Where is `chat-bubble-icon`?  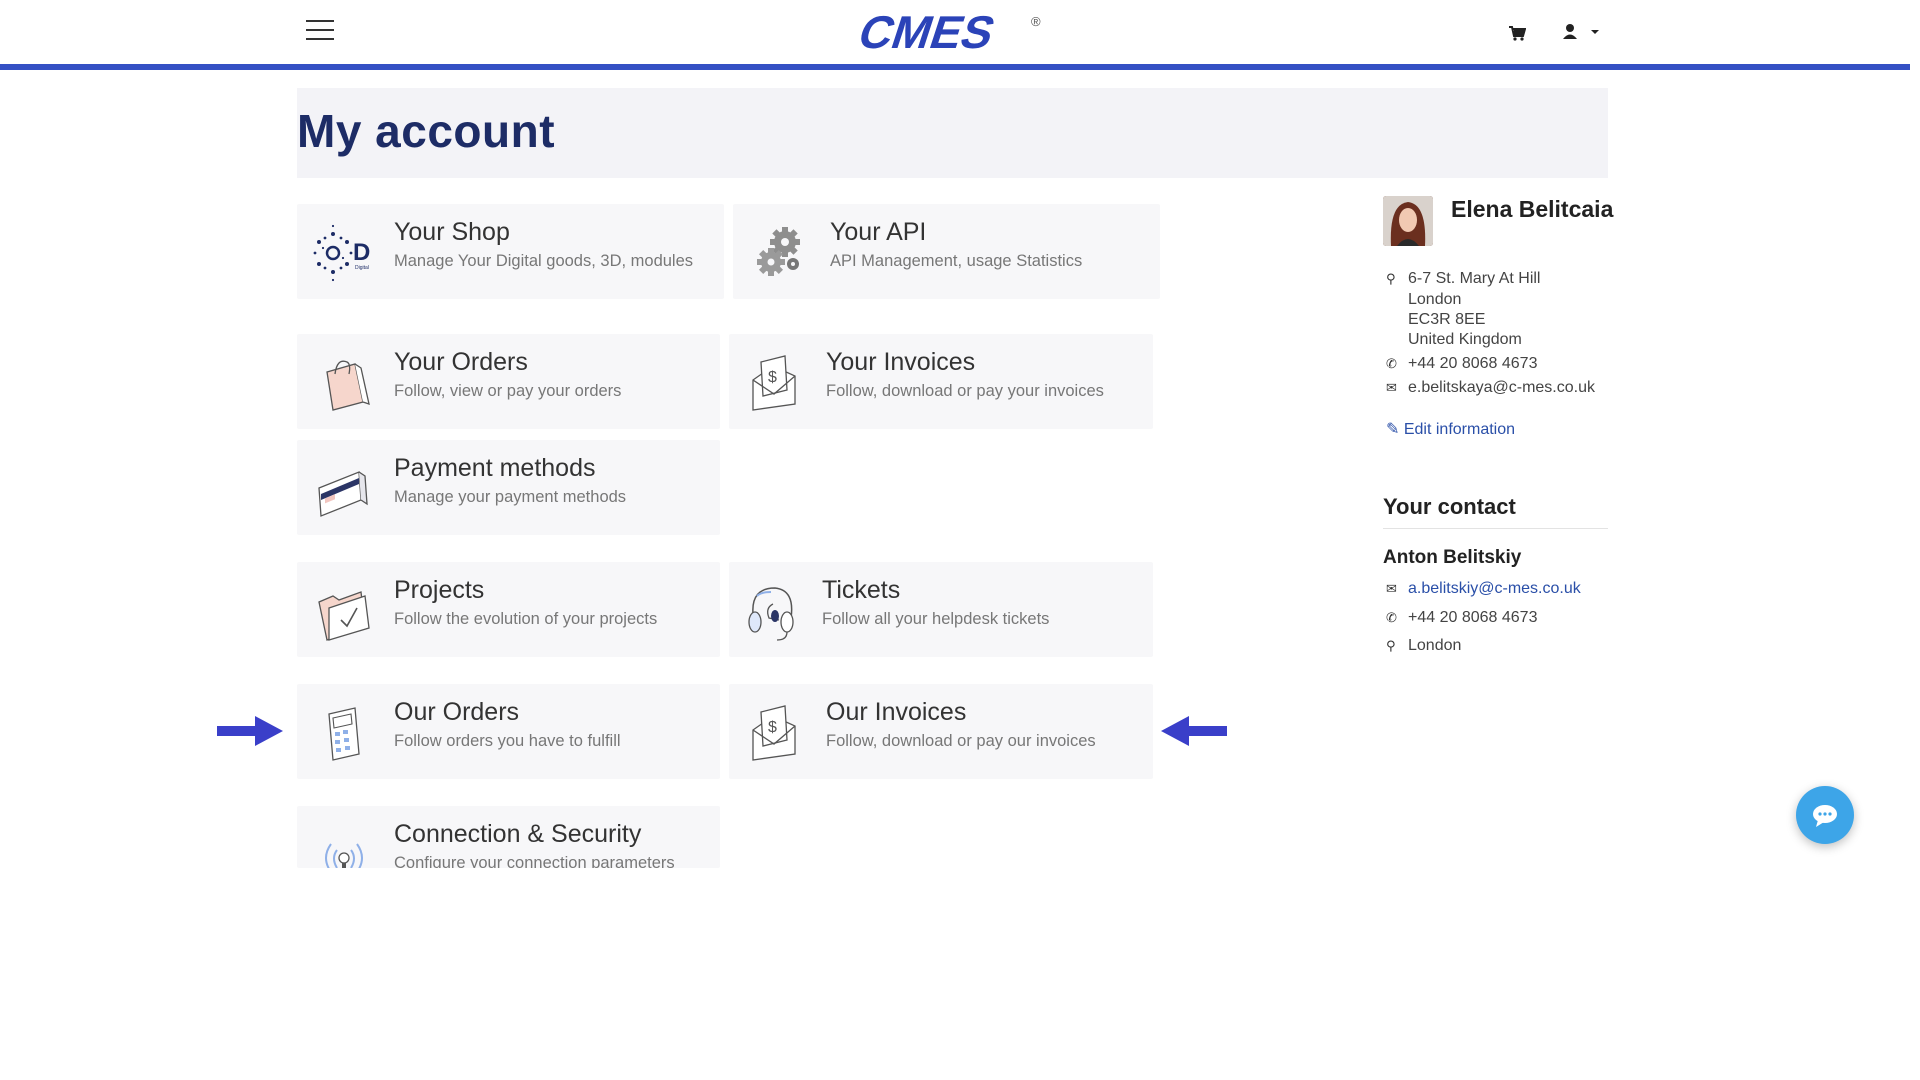 chat-bubble-icon is located at coordinates (1825, 816).